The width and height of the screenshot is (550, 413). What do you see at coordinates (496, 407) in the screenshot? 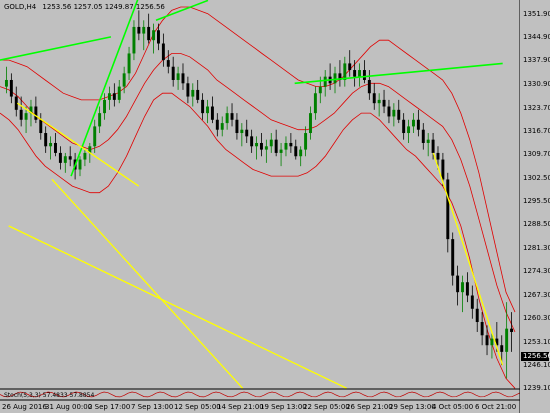
I see `time-tick-label: 6 Oct 21:00` at bounding box center [496, 407].